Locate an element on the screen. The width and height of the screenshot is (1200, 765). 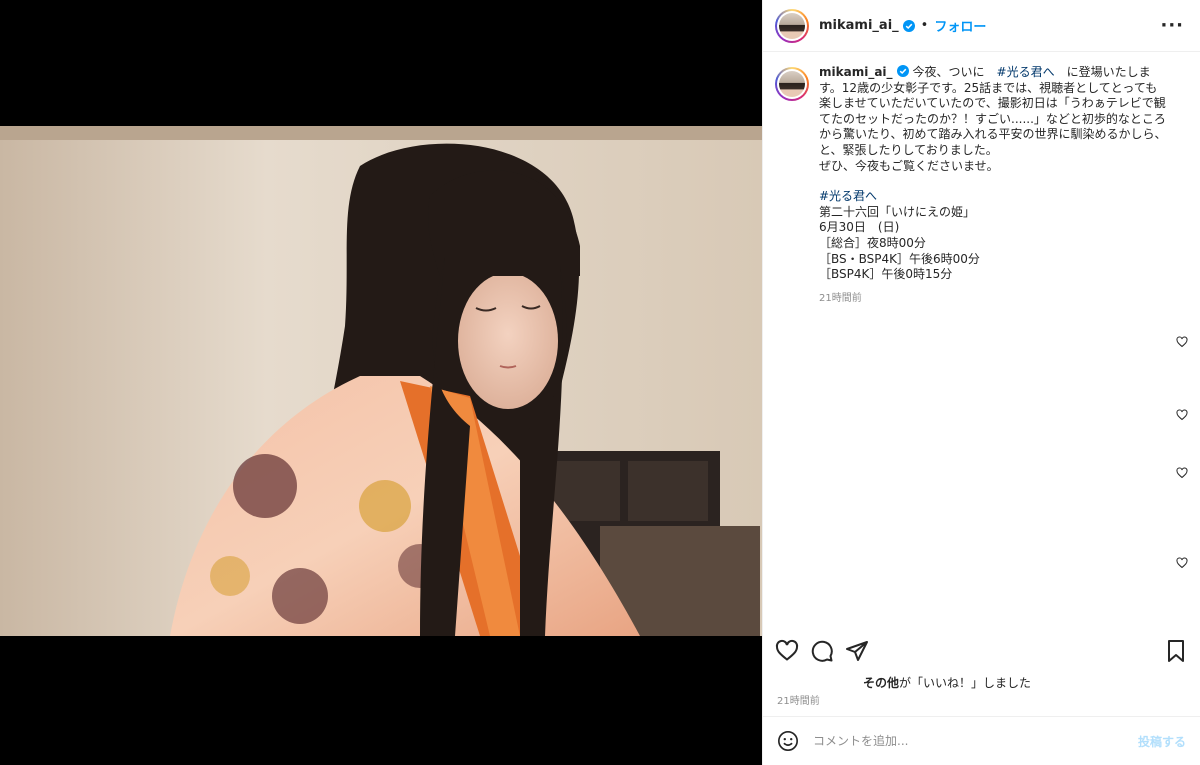
hashtag-link: #光る君へ is located at coordinates (1026, 72).